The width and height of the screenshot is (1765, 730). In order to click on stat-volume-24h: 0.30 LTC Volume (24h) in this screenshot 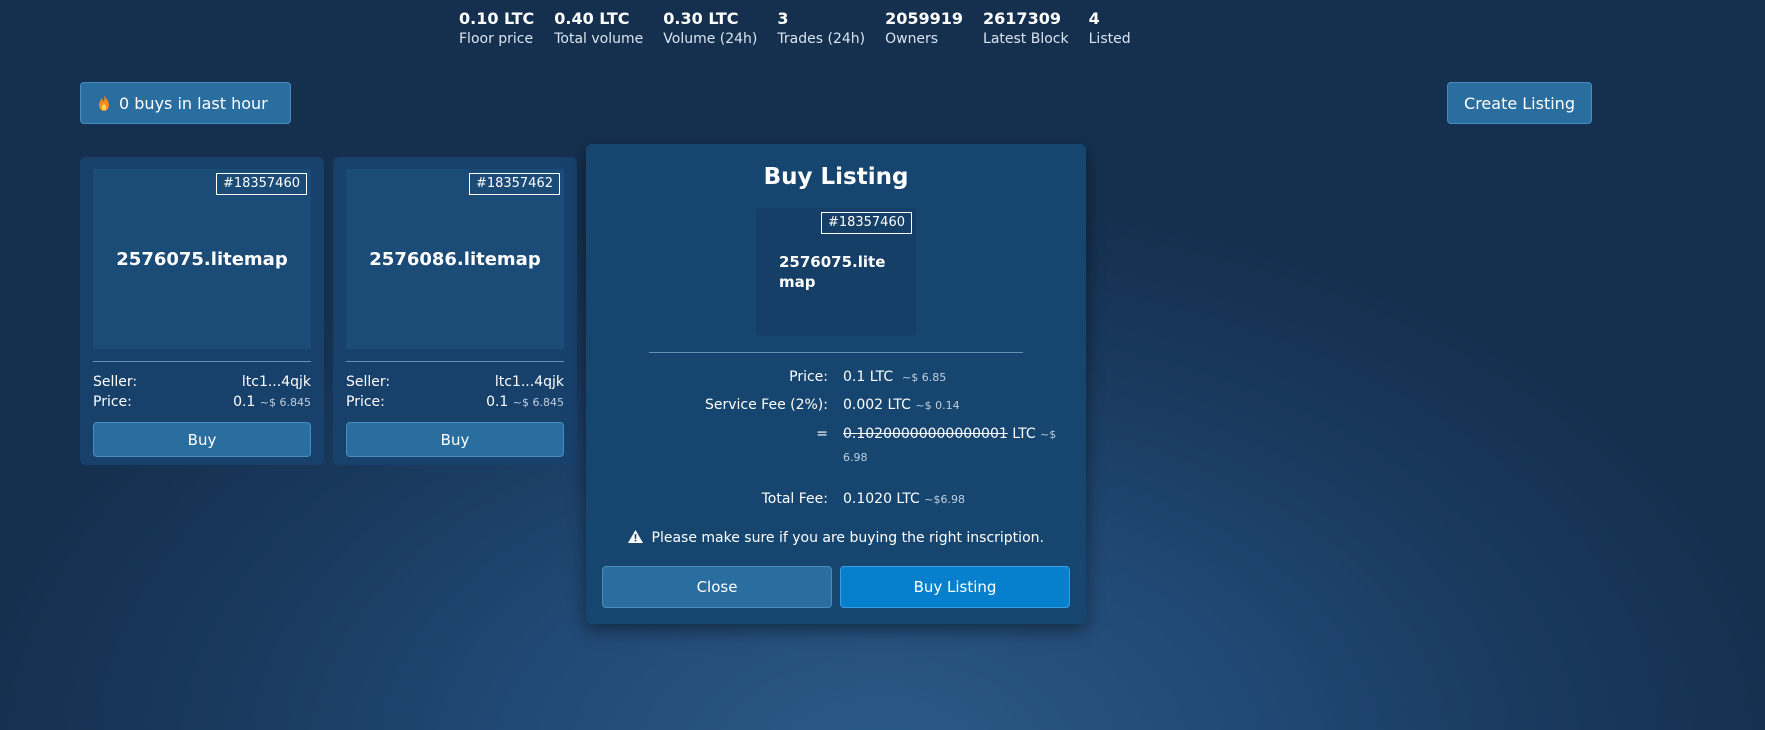, I will do `click(710, 28)`.